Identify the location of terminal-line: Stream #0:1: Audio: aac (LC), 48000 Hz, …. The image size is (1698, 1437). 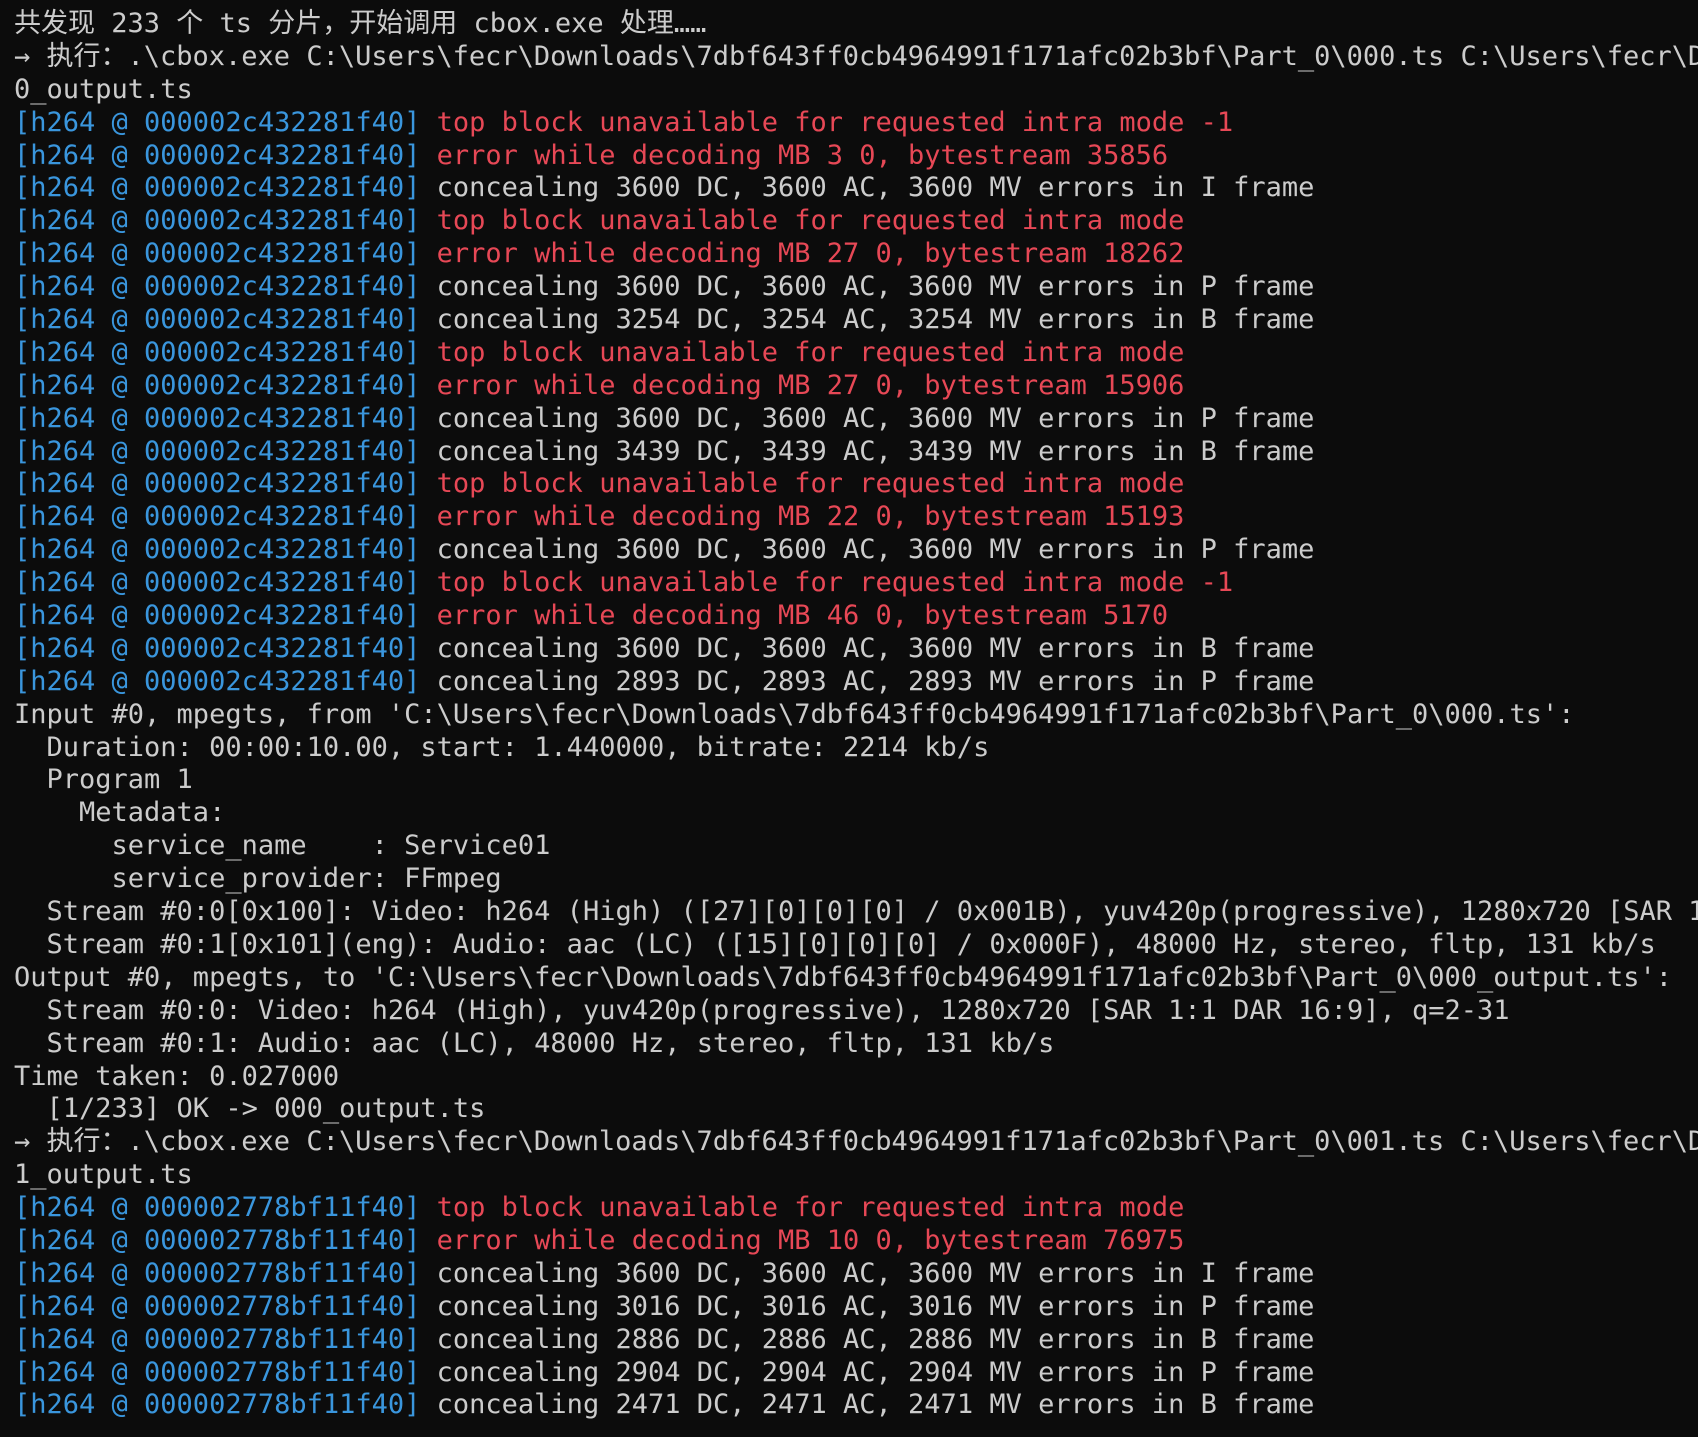
(856, 1044).